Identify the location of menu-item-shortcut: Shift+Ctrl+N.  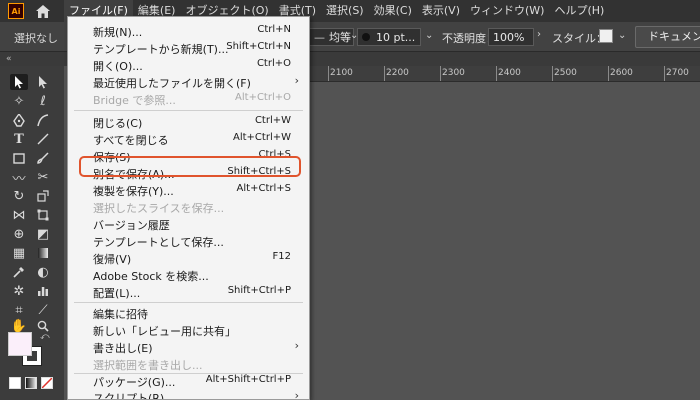
(258, 46).